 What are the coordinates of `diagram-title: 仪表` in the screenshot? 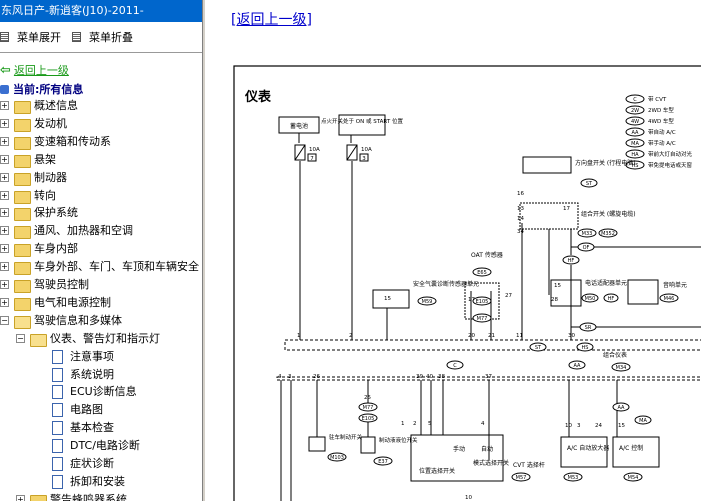 It's located at (258, 97).